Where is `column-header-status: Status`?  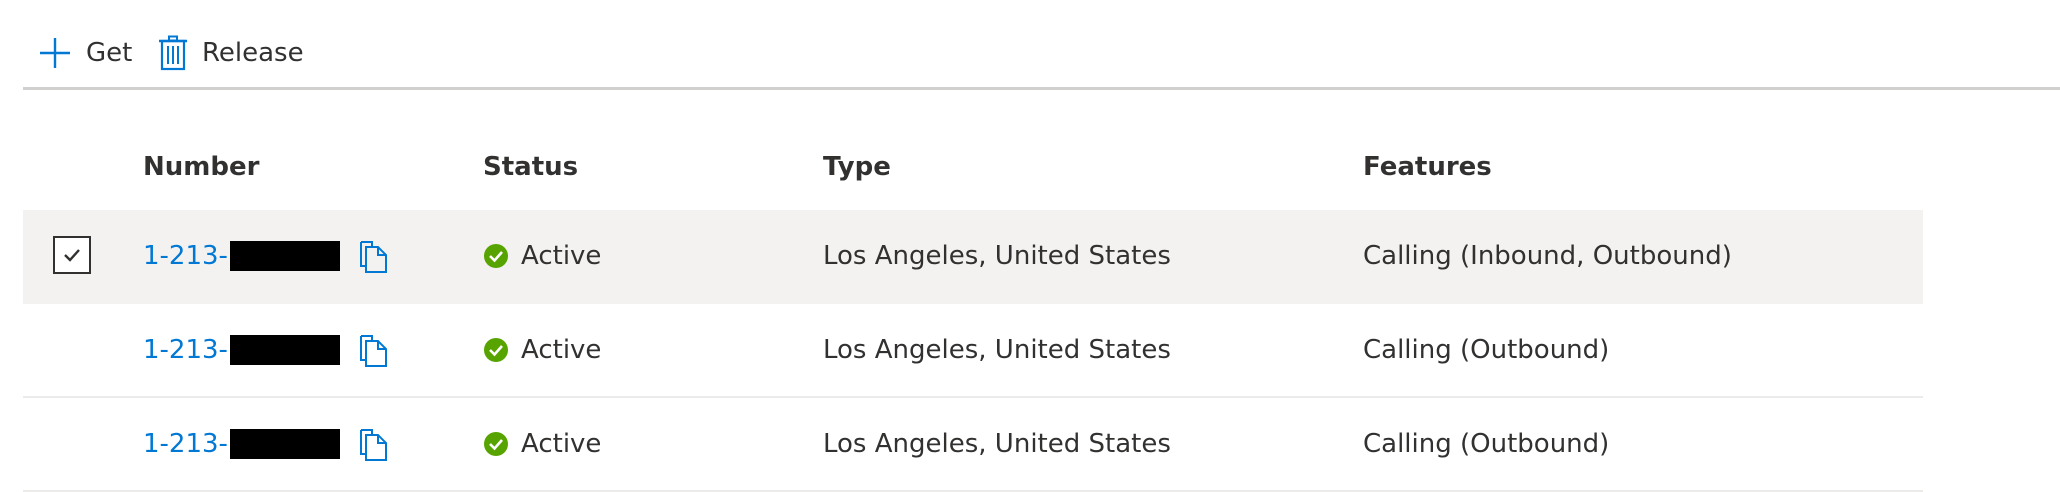
column-header-status: Status is located at coordinates (530, 167).